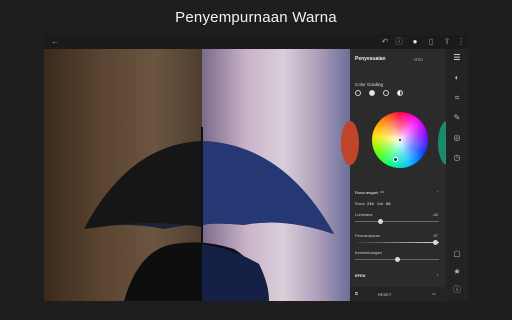 The height and width of the screenshot is (320, 512). I want to click on reset-button: RESET, so click(384, 294).